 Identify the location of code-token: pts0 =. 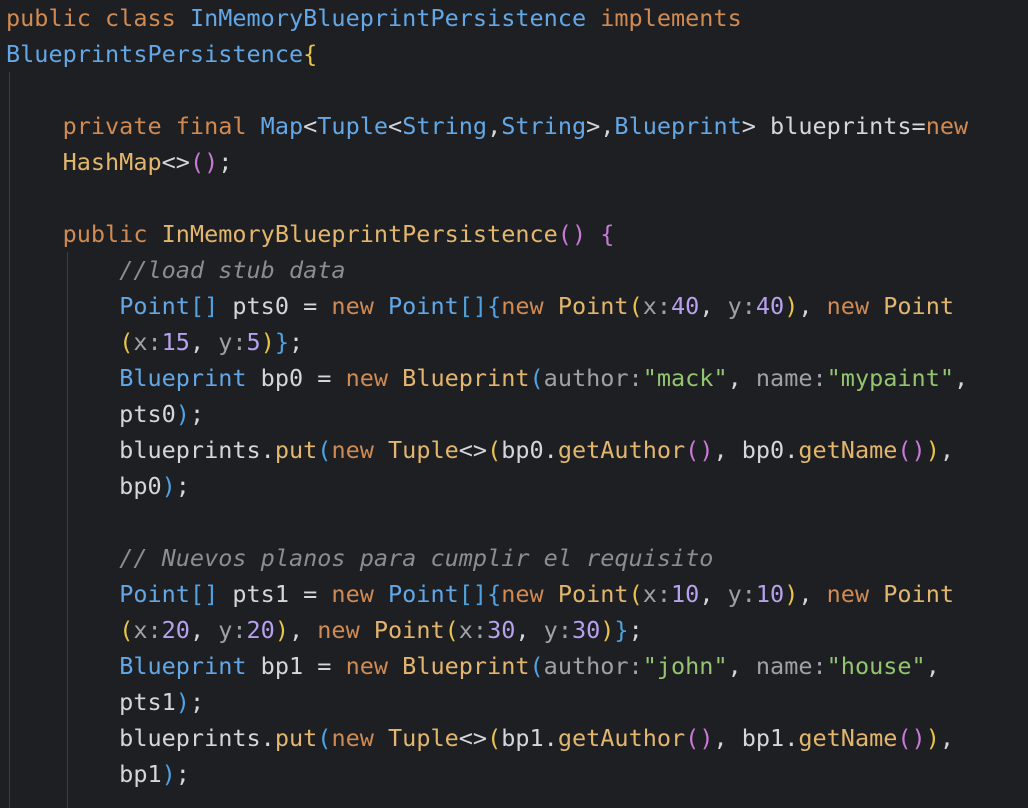
(275, 306).